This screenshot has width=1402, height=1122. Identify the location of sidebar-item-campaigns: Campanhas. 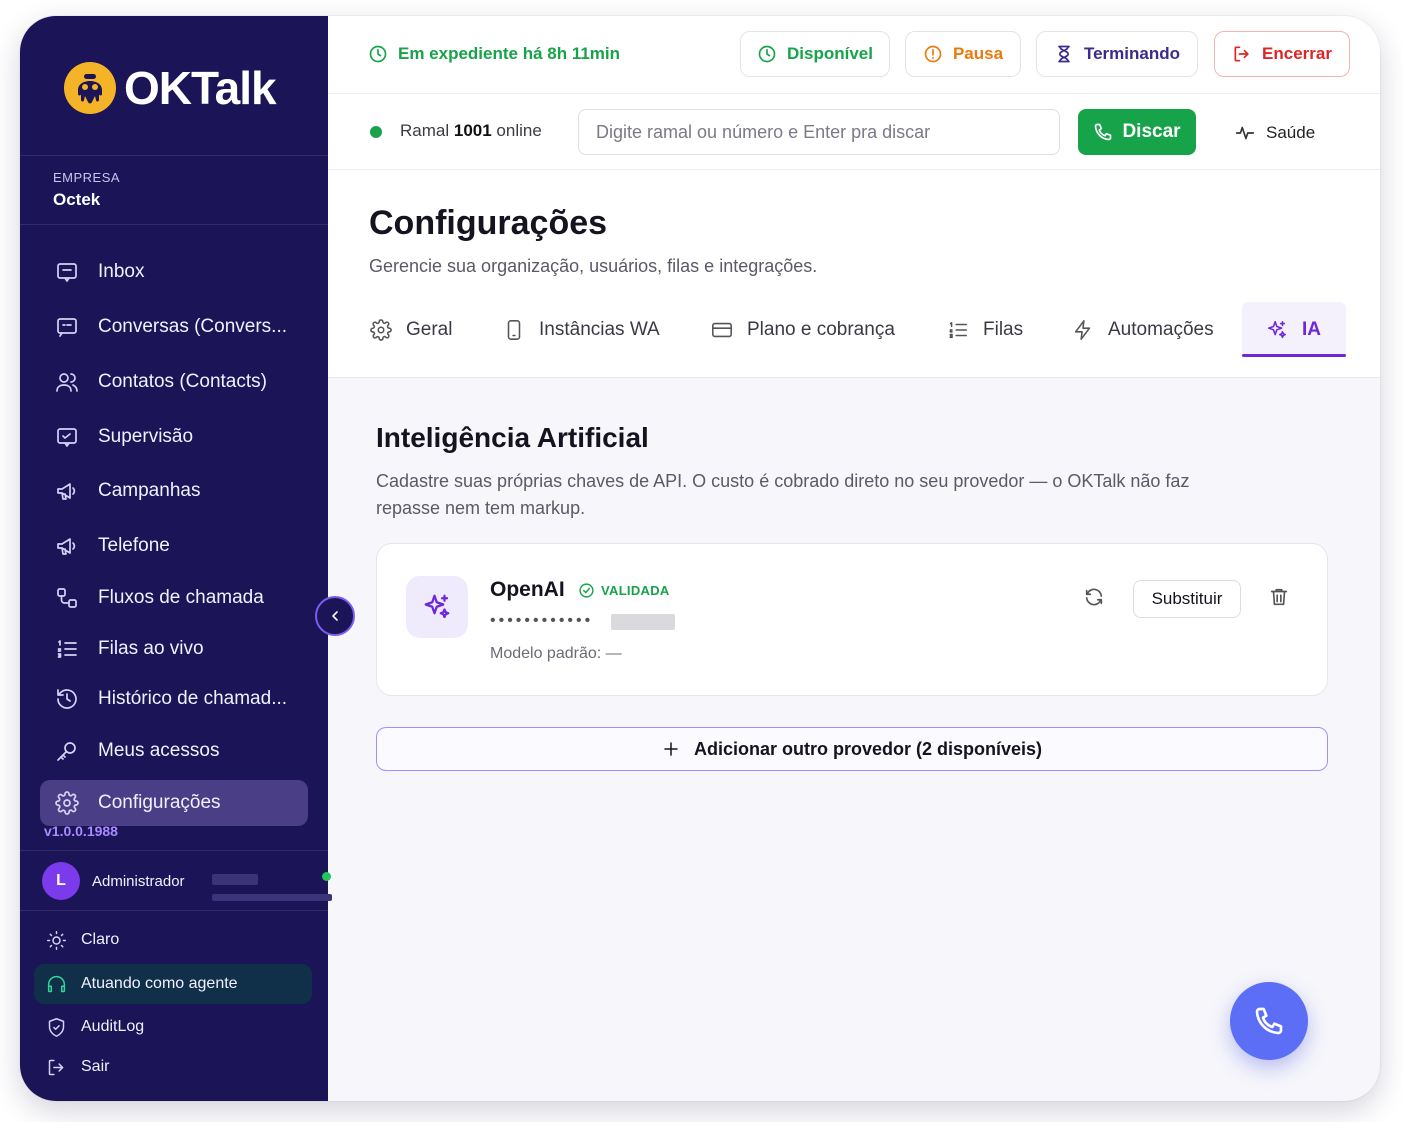
(174, 491).